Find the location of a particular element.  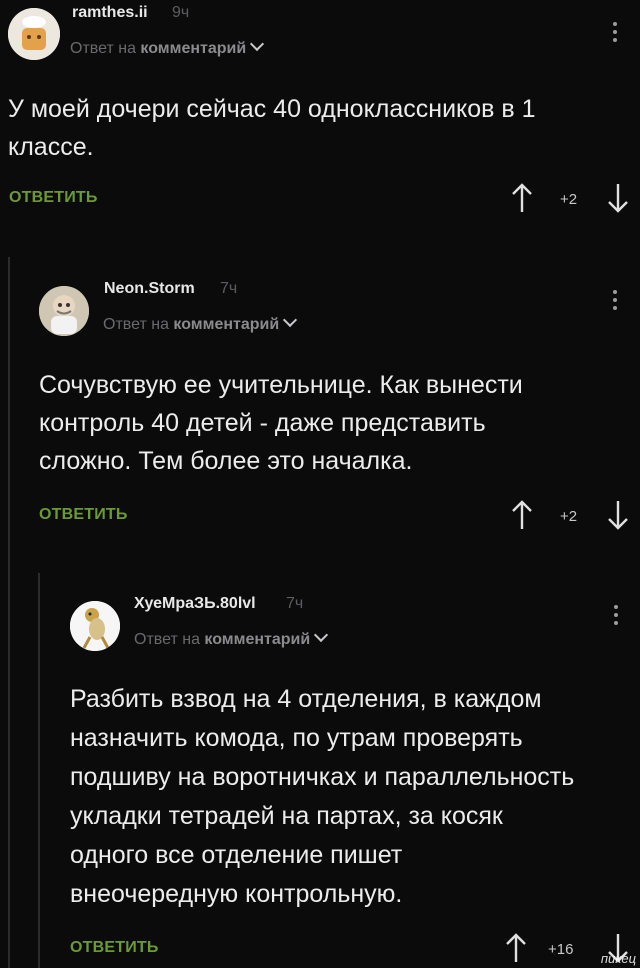

username: ХуеМраЗЬ.80lvl is located at coordinates (195, 604).